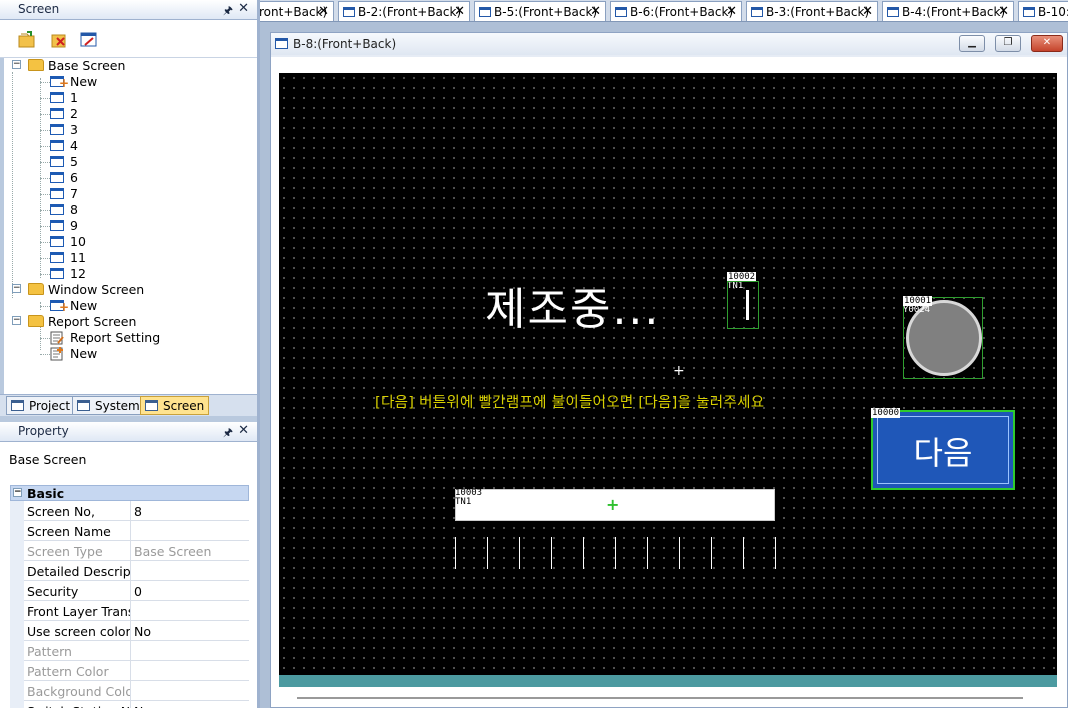  I want to click on tree-node-screen-7: 7, so click(140, 194).